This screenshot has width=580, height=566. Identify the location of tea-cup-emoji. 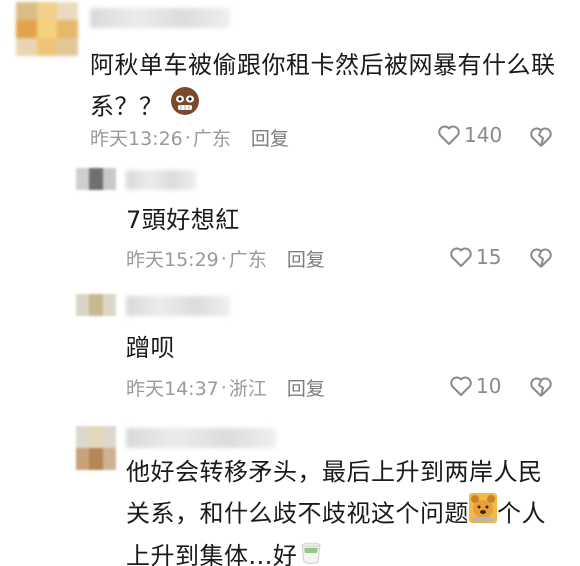
(311, 551).